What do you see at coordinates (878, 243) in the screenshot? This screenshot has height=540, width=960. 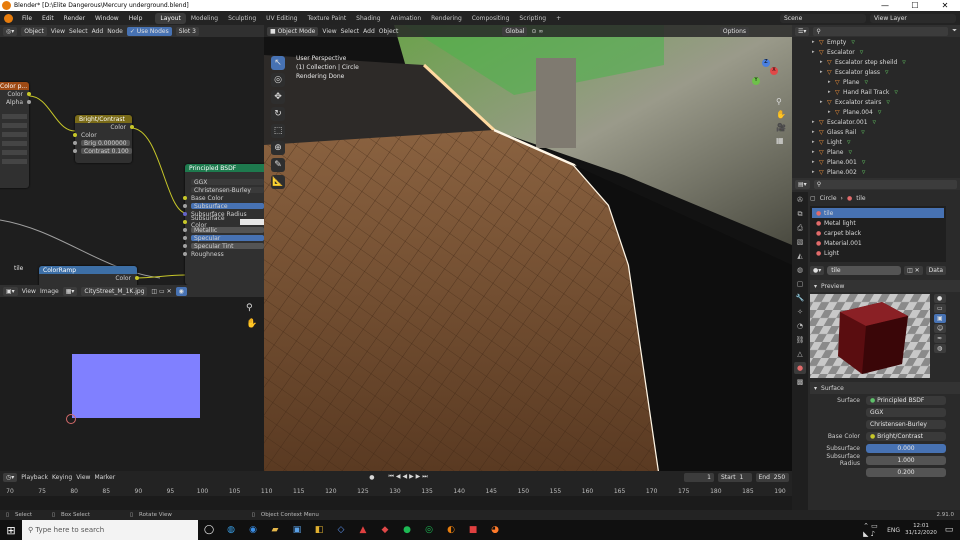 I see `material-slot-item: ● Material.001` at bounding box center [878, 243].